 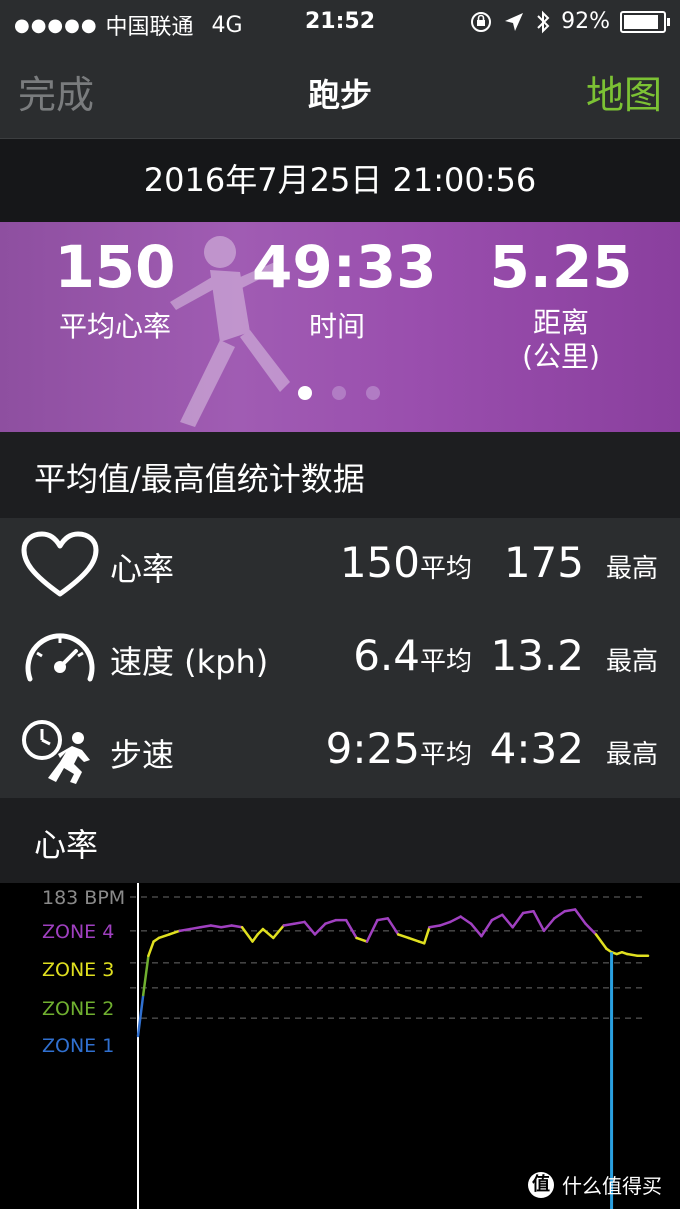 What do you see at coordinates (340, 22) in the screenshot?
I see `status-bar: ●●●●● 中国联通 4G 21:52 92%` at bounding box center [340, 22].